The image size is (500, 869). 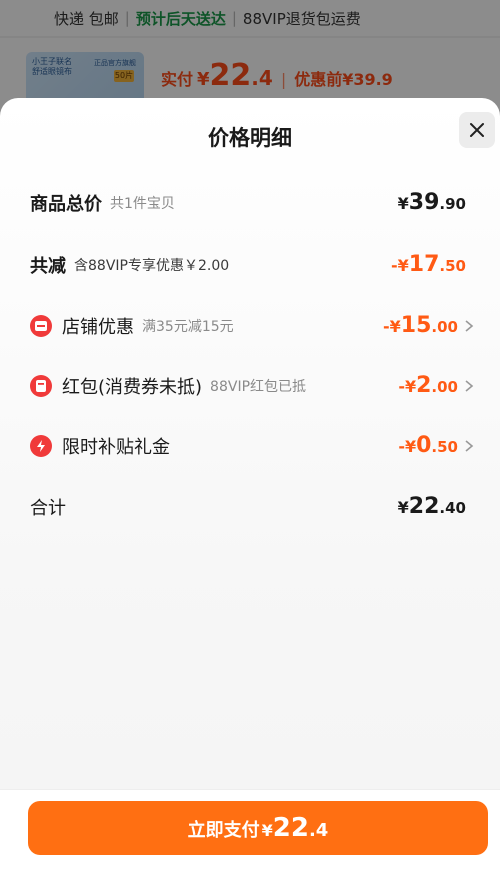 I want to click on close-button, so click(x=477, y=130).